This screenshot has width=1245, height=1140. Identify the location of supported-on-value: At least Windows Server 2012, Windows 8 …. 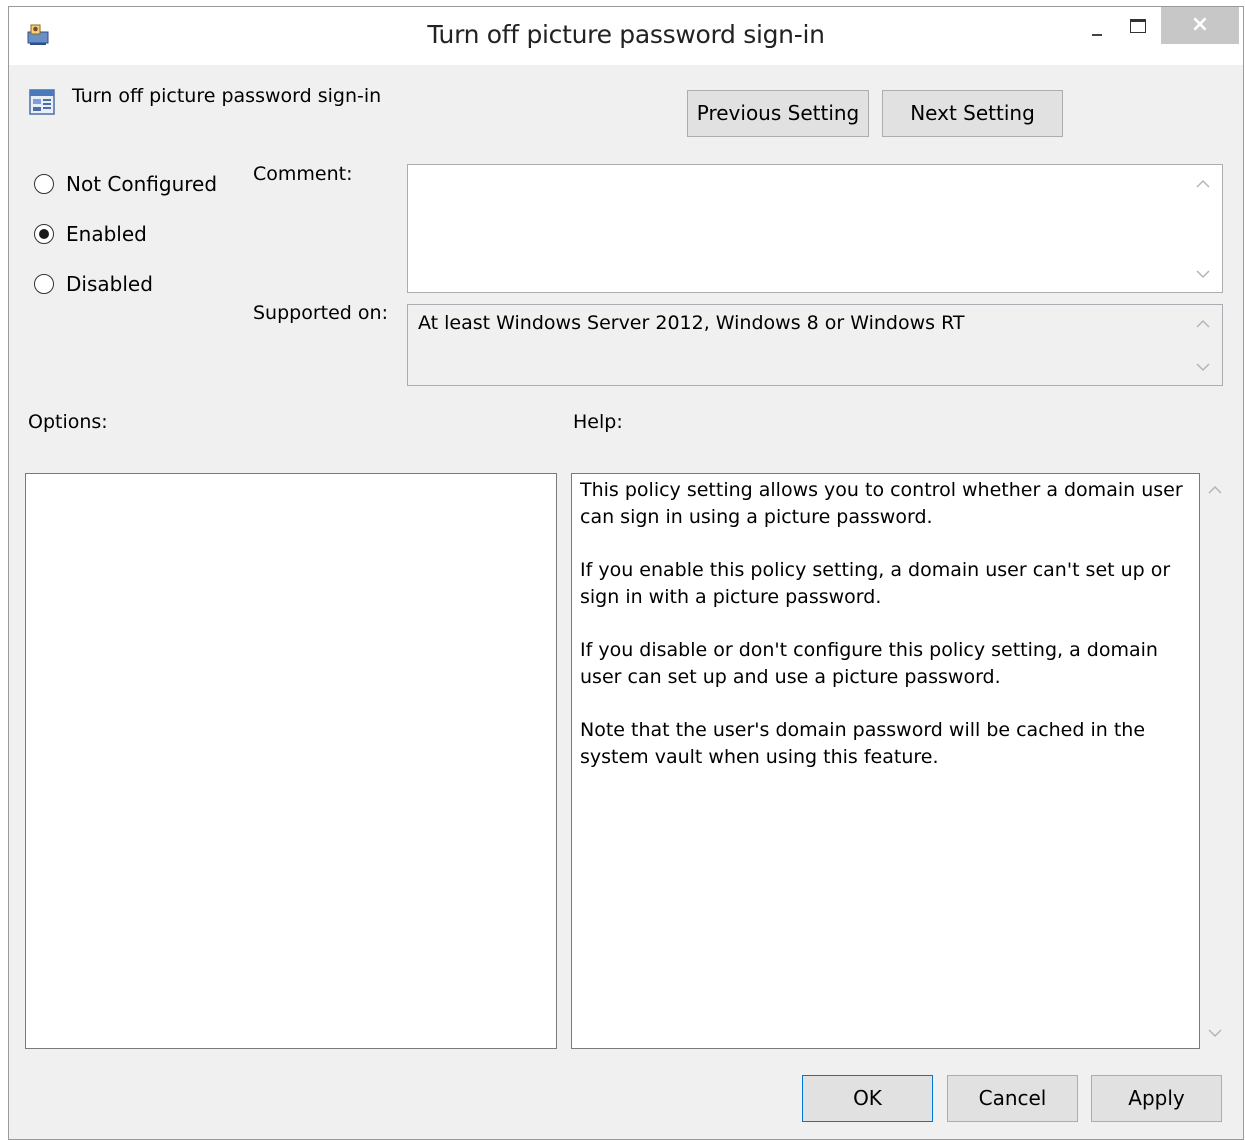
(691, 323).